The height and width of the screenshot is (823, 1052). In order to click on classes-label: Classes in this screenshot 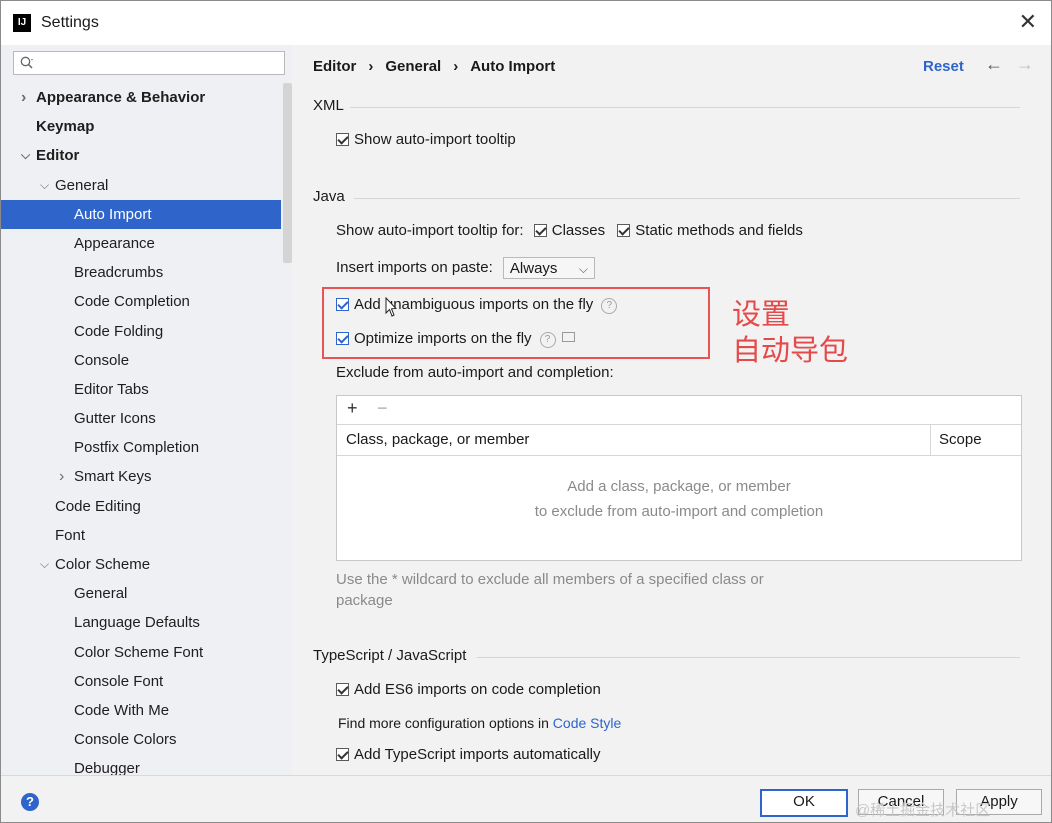, I will do `click(578, 230)`.